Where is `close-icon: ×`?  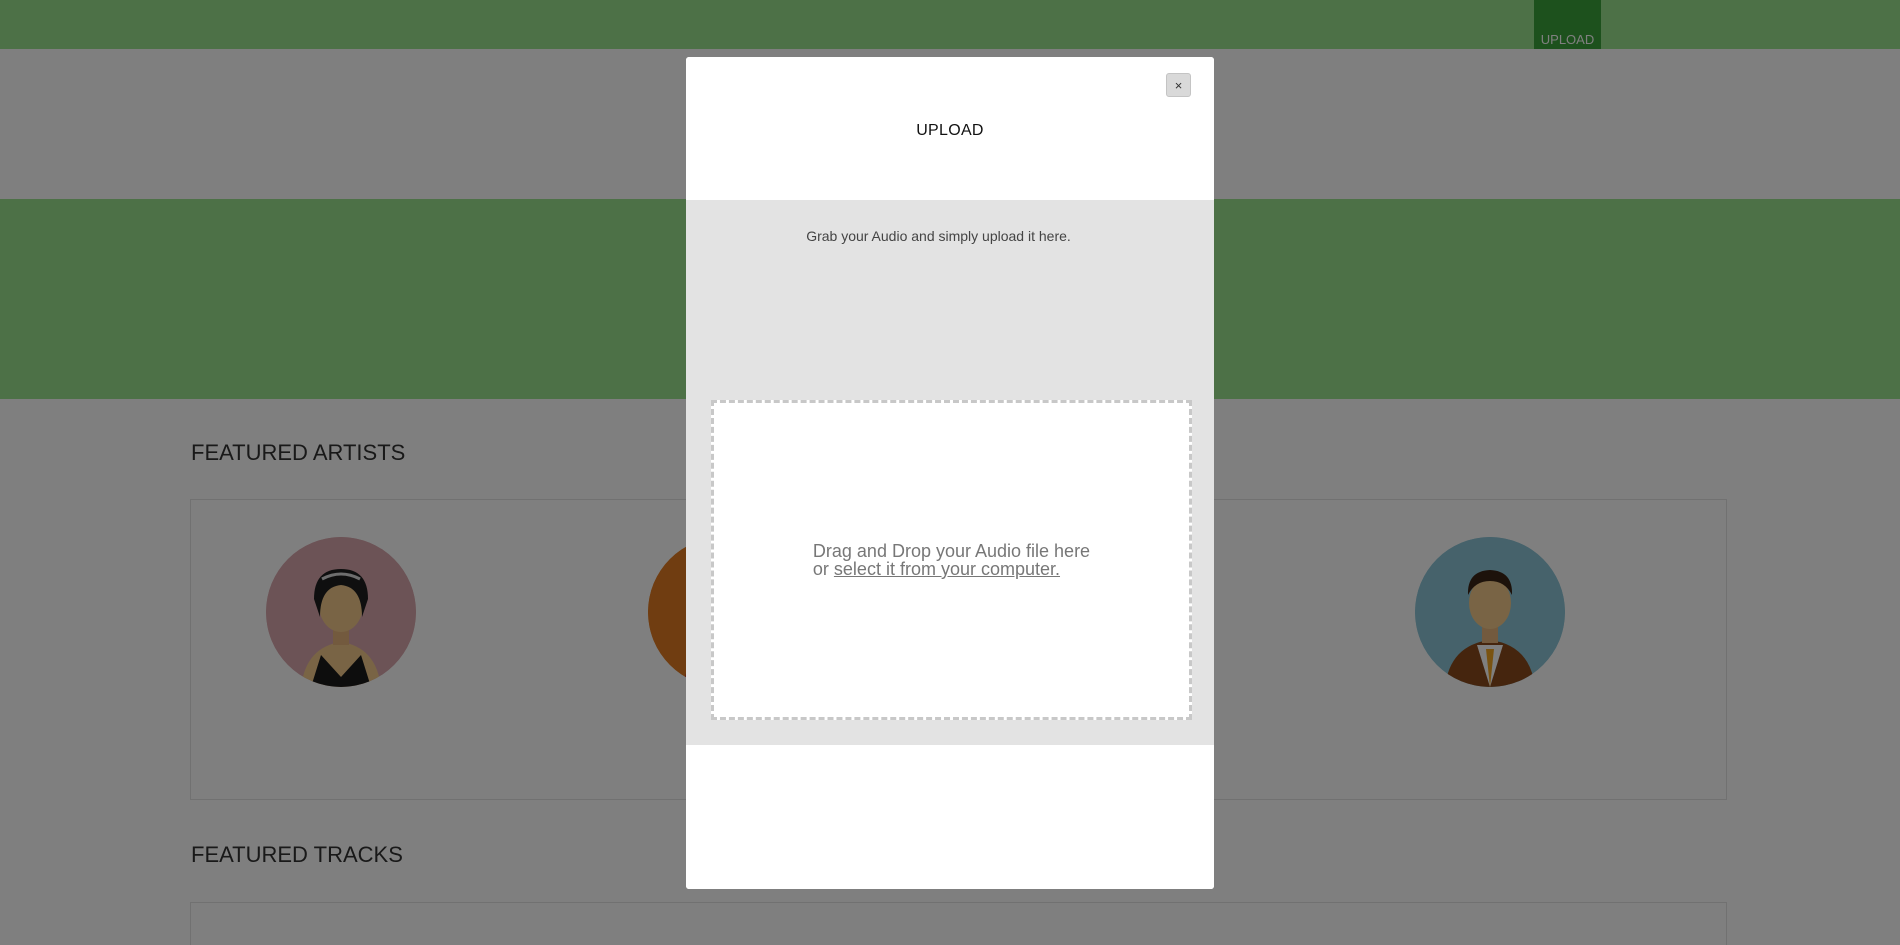
close-icon: × is located at coordinates (1178, 85).